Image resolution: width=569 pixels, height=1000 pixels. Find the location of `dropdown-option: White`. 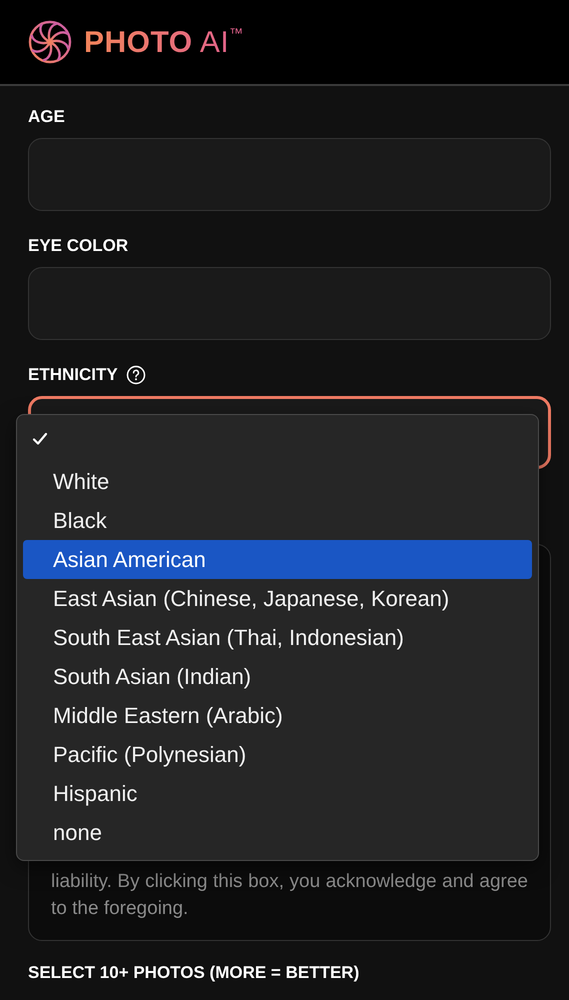

dropdown-option: White is located at coordinates (277, 481).